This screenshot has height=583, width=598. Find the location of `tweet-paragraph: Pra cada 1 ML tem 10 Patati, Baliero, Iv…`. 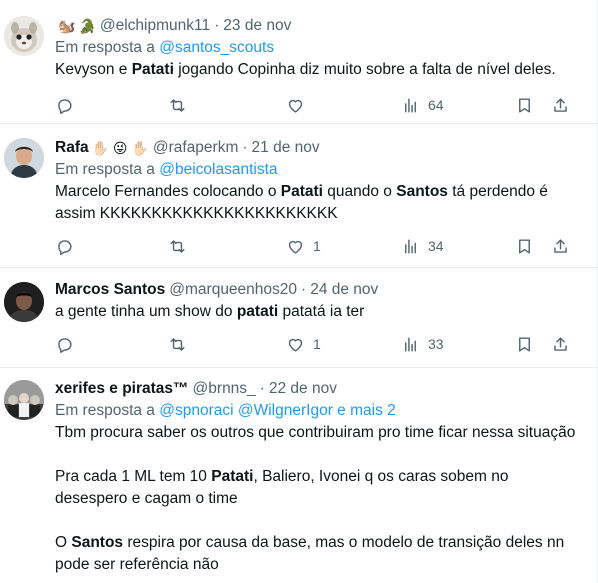

tweet-paragraph: Pra cada 1 ML tem 10 Patati, Baliero, Iv… is located at coordinates (316, 488).